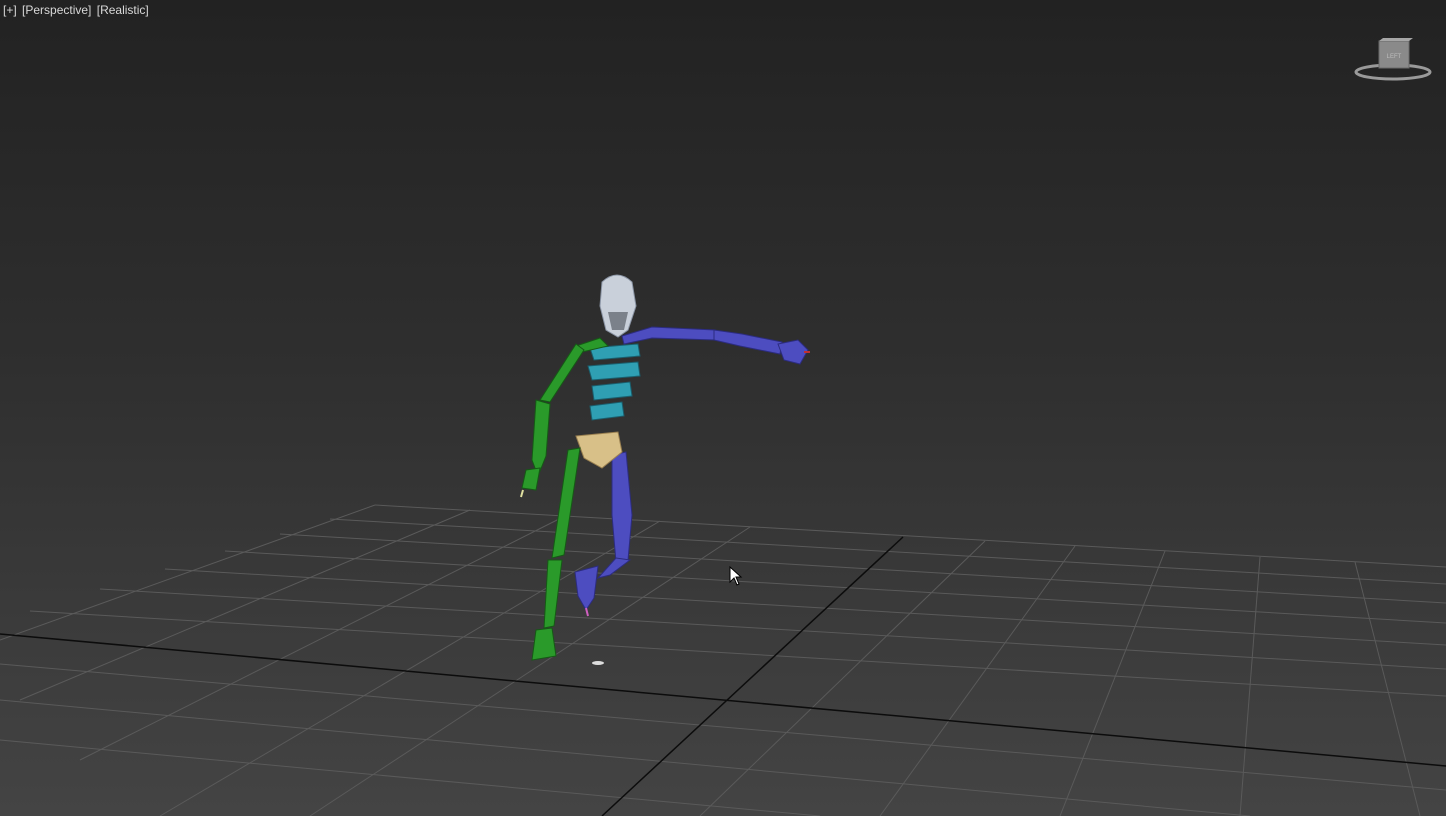 The image size is (1446, 816). Describe the element at coordinates (556, 554) in the screenshot. I see `left-leg` at that location.